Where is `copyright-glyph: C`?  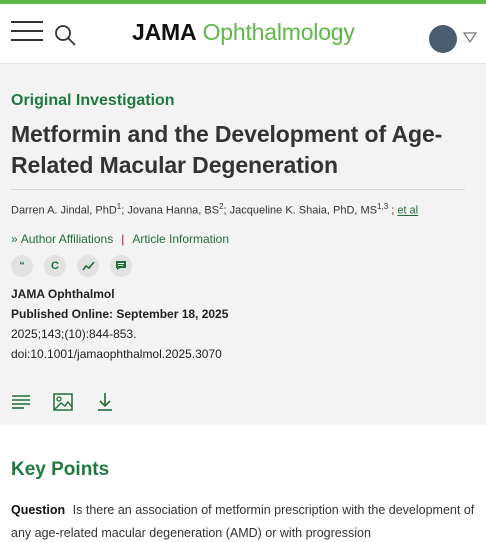 copyright-glyph: C is located at coordinates (55, 265).